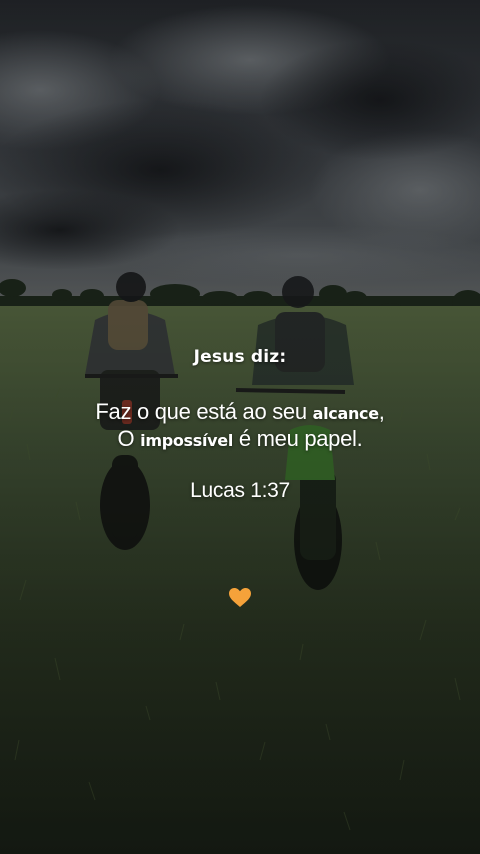 The height and width of the screenshot is (854, 480). Describe the element at coordinates (381, 411) in the screenshot. I see `quote-line-1-end: ,` at that location.